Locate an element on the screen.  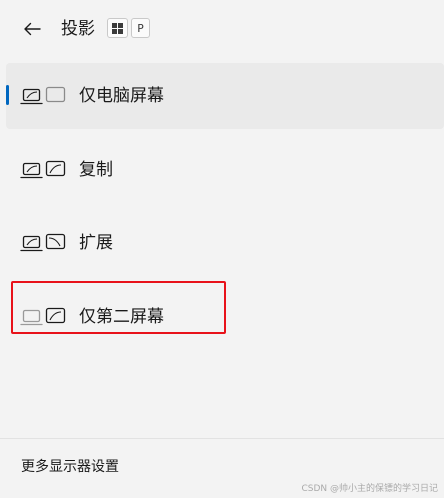
second-screen-only-icon is located at coordinates (43, 316).